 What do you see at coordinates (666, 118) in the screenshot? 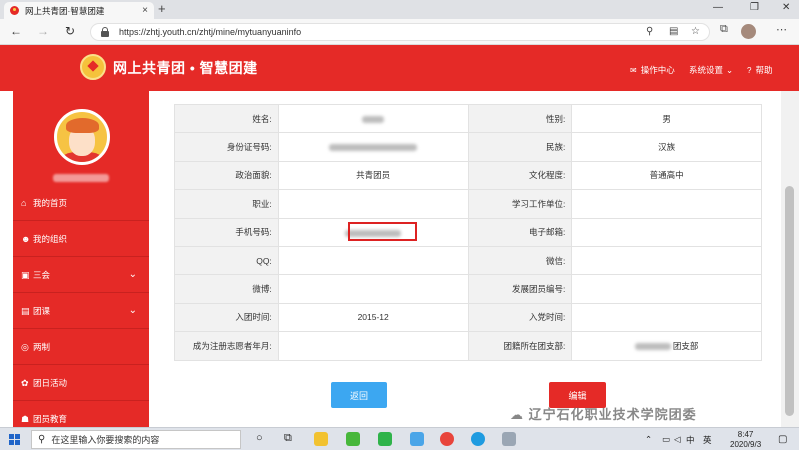
I see `gender-value: 男` at bounding box center [666, 118].